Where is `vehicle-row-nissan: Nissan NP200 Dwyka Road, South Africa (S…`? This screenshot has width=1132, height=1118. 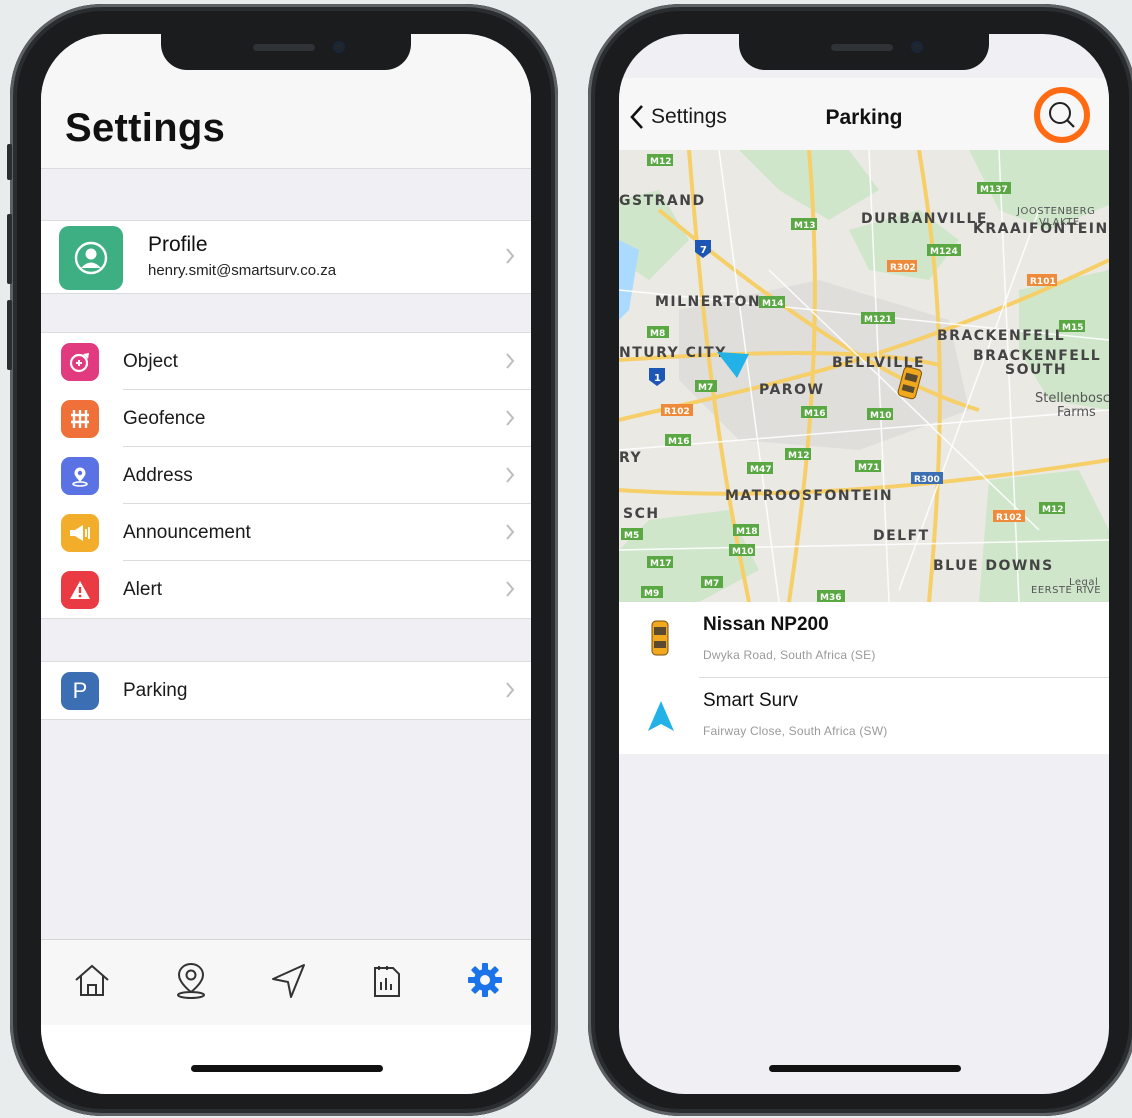
vehicle-row-nissan: Nissan NP200 Dwyka Road, South Africa (S… is located at coordinates (864, 640).